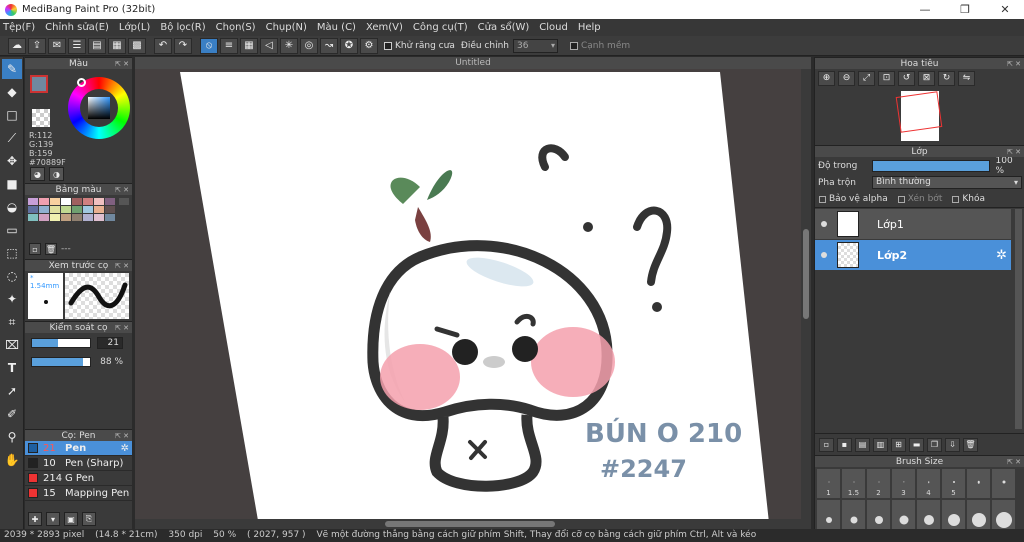 Image resolution: width=1024 pixels, height=542 pixels. What do you see at coordinates (878, 483) in the screenshot?
I see `brush-size-option: 2` at bounding box center [878, 483].